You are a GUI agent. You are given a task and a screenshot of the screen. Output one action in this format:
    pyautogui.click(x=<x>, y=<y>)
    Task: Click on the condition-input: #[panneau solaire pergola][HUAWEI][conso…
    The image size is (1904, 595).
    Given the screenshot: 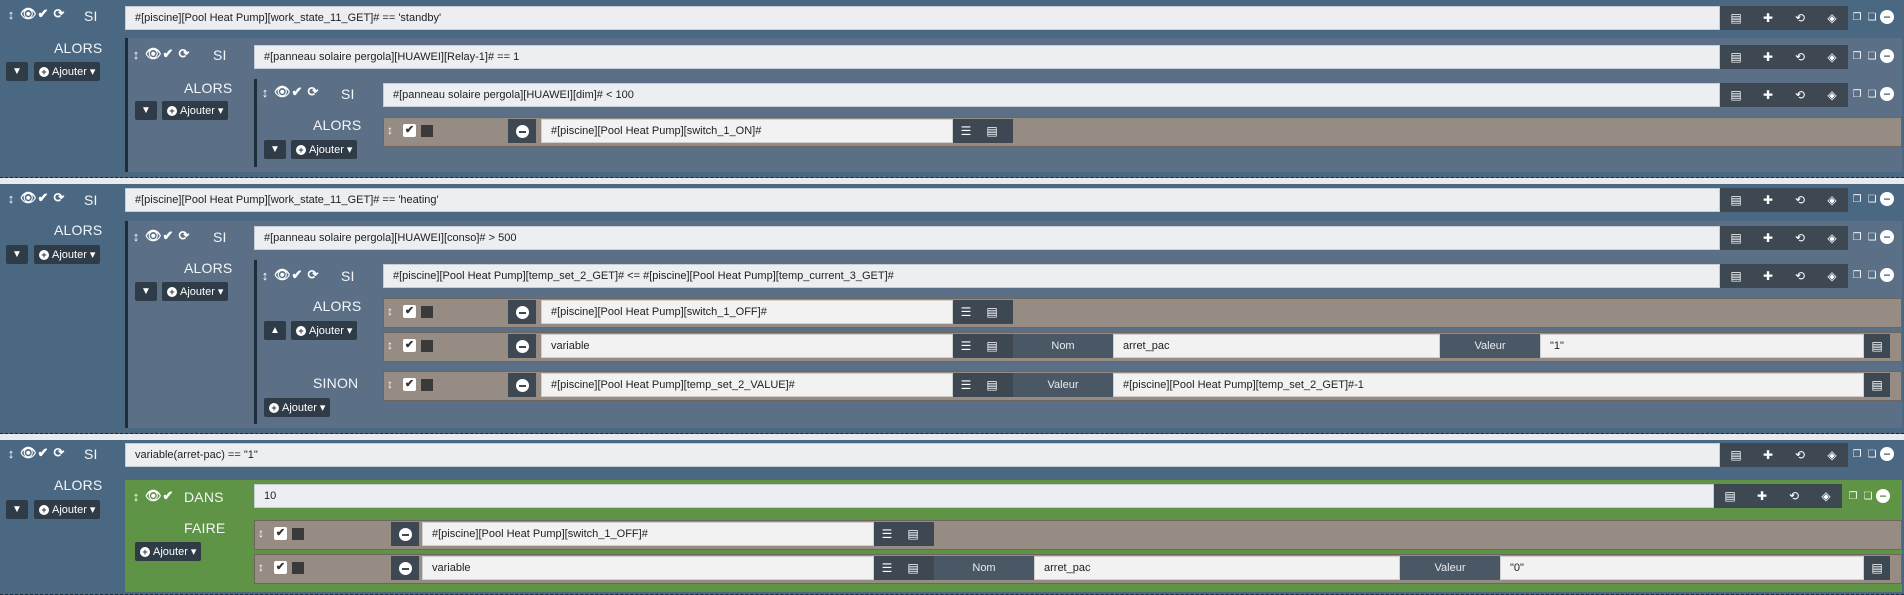 What is the action you would take?
    pyautogui.click(x=987, y=238)
    